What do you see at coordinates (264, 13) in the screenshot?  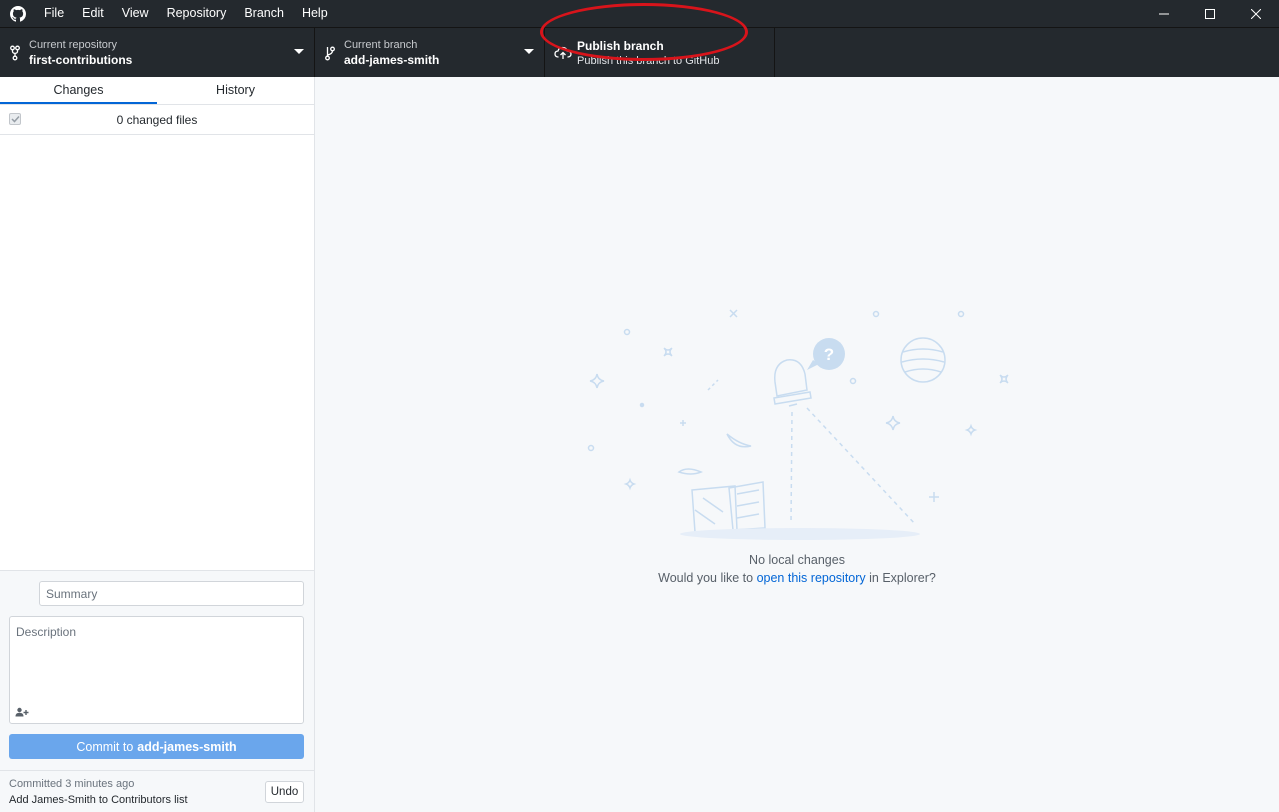 I see `menu-branch: Branch` at bounding box center [264, 13].